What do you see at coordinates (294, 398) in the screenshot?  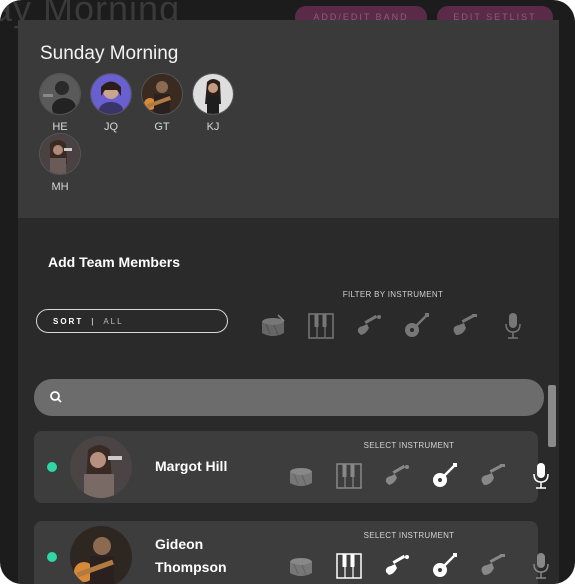 I see `search-input` at bounding box center [294, 398].